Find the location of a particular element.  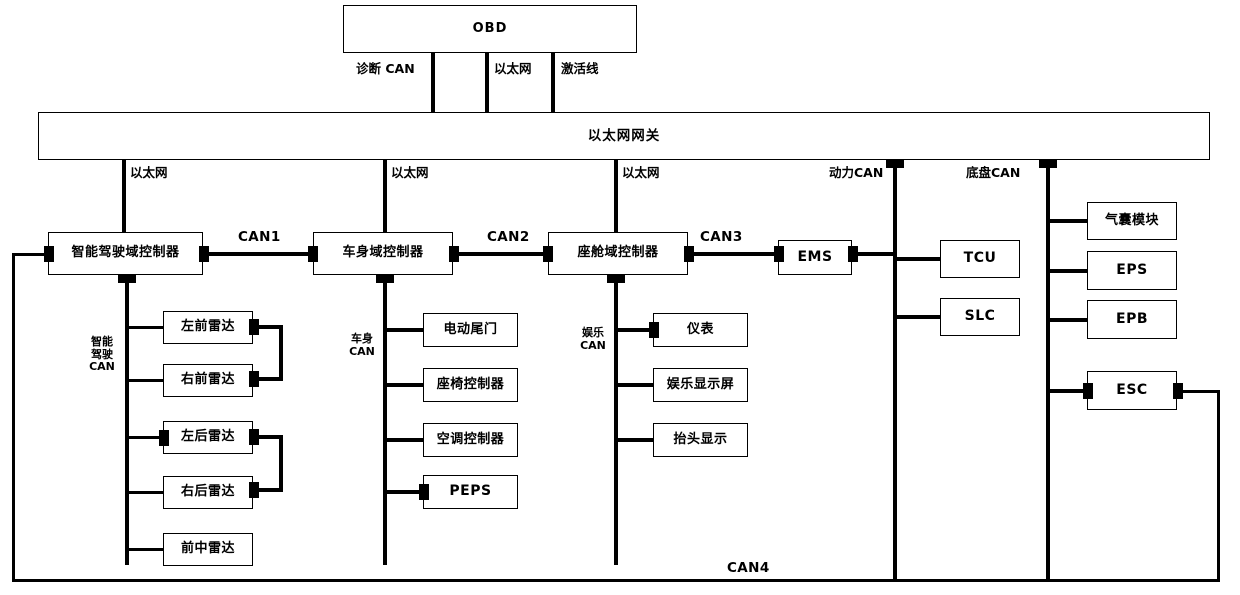

infotainment-display-stub-wire is located at coordinates (637, 385).